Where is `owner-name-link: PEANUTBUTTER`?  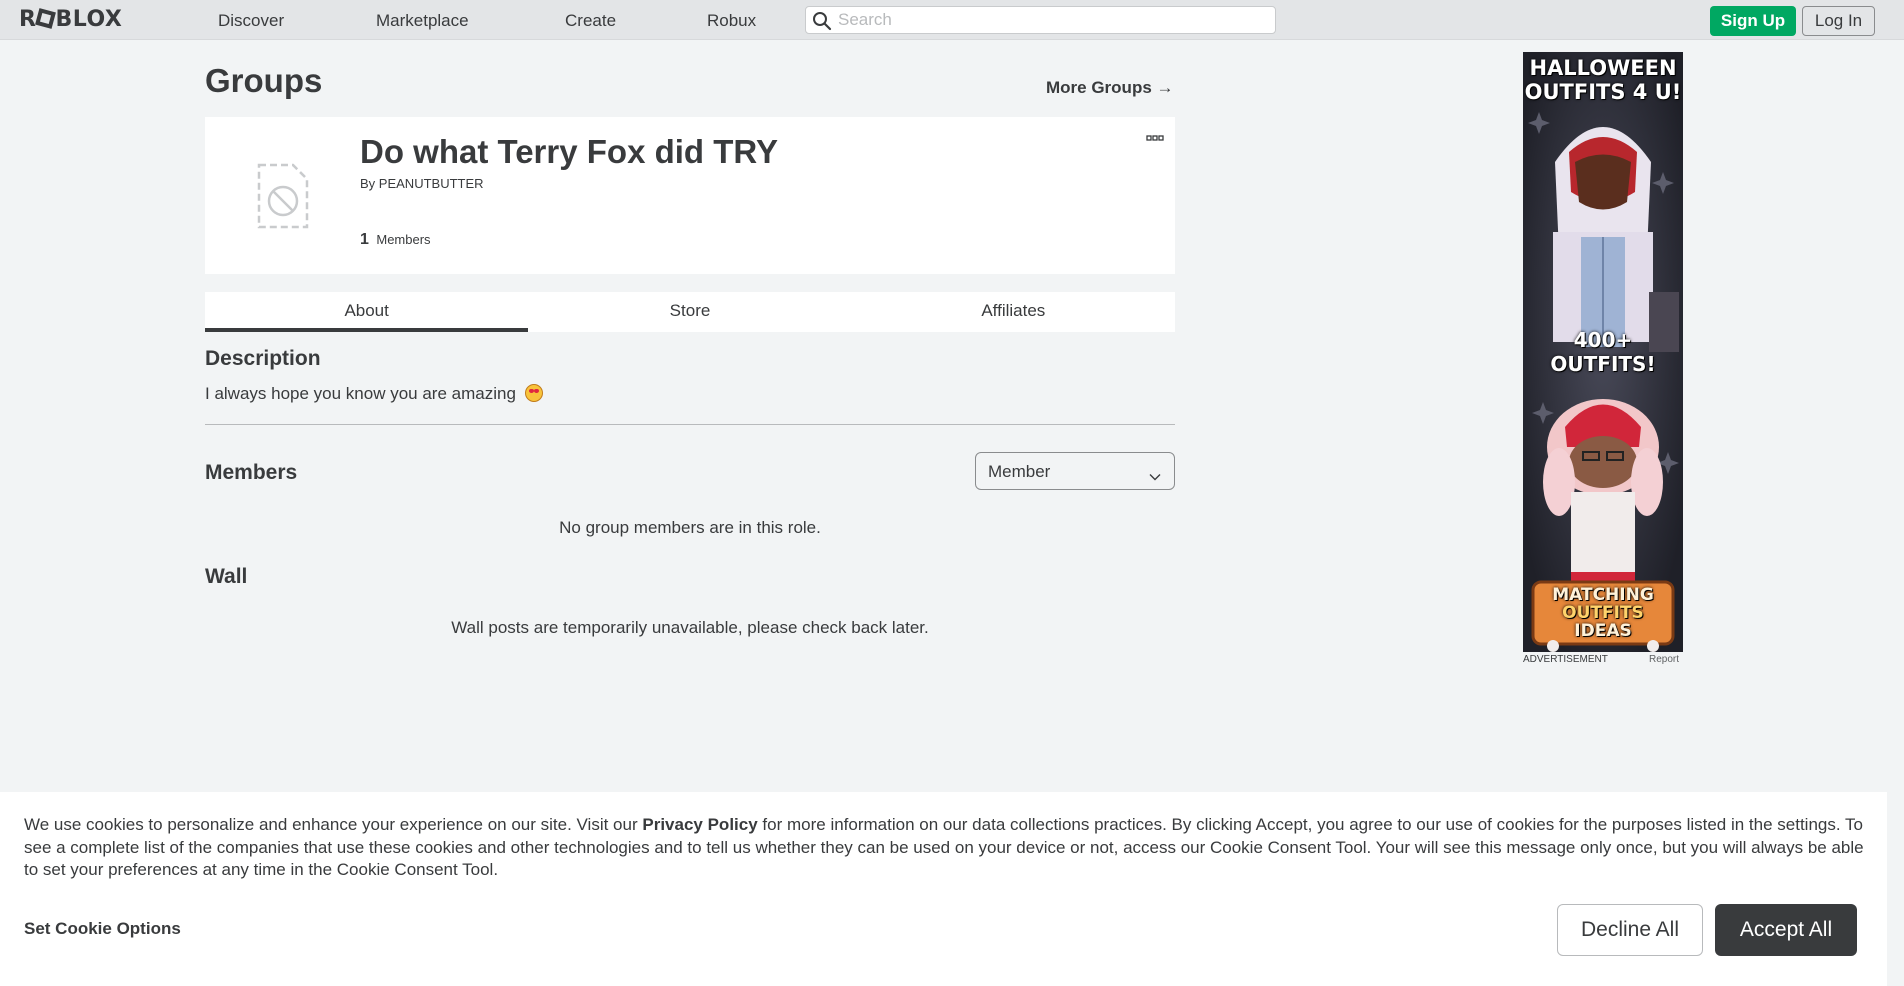
owner-name-link: PEANUTBUTTER is located at coordinates (431, 183).